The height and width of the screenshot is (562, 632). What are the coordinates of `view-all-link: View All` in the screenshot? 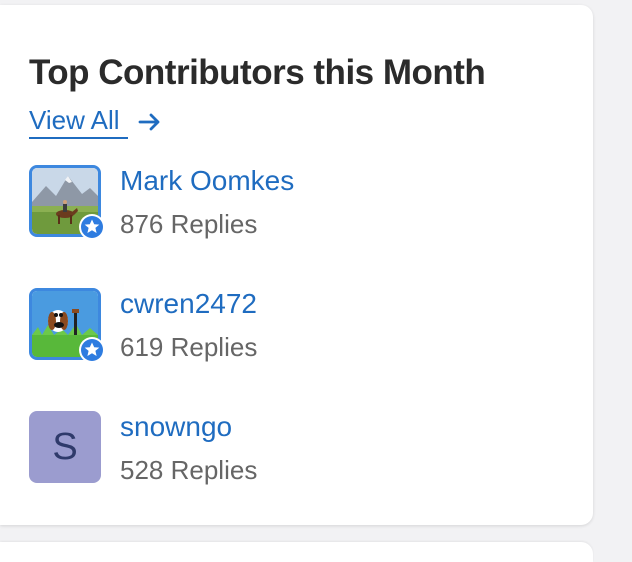 It's located at (95, 122).